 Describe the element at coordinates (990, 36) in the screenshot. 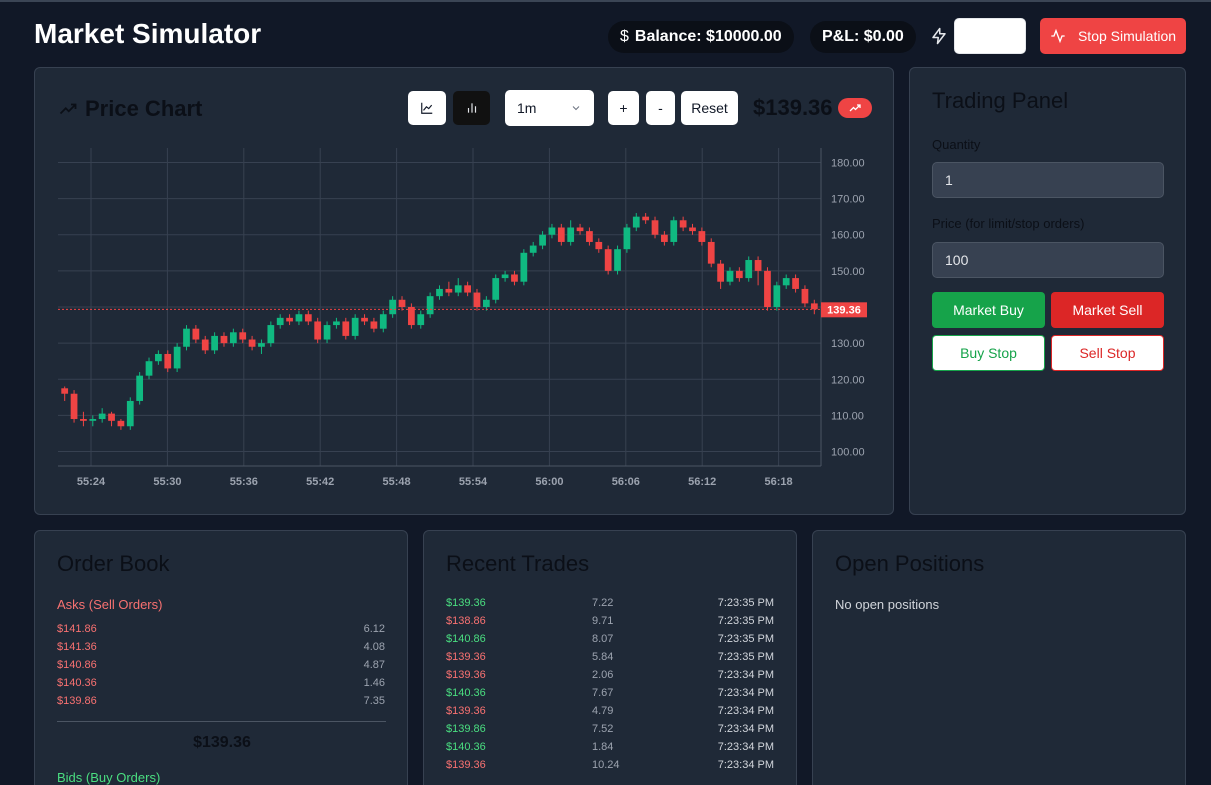

I see `blank-button` at that location.